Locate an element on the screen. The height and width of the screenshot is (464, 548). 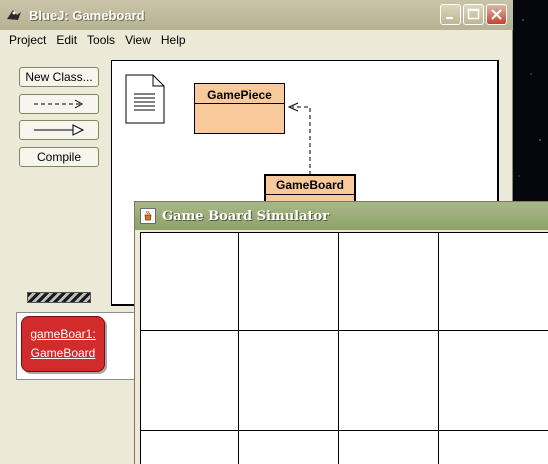
menu-tools: Tools is located at coordinates (101, 40).